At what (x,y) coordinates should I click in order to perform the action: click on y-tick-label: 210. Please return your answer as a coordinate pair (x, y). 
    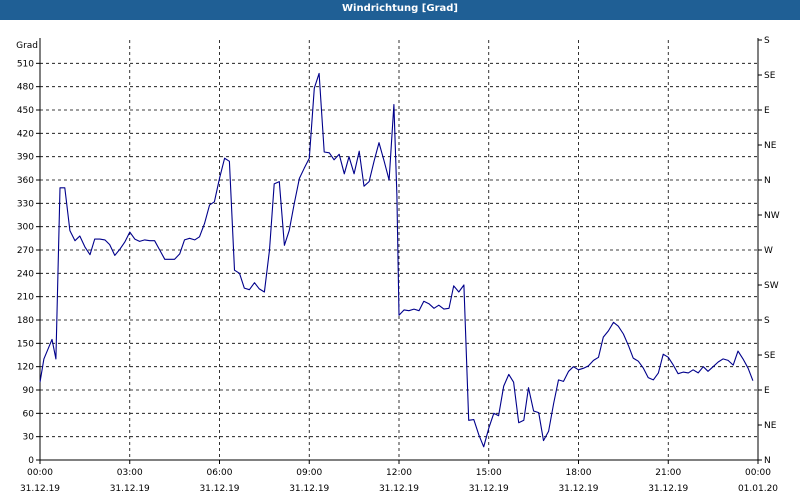
    Looking at the image, I should click on (25, 298).